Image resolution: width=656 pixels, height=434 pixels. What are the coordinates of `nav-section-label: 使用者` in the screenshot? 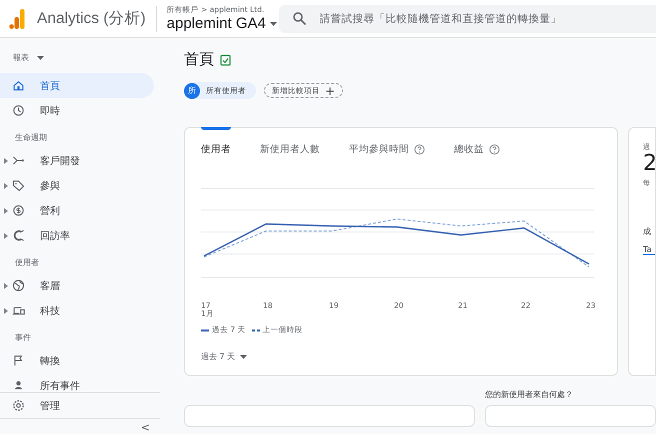 It's located at (27, 263).